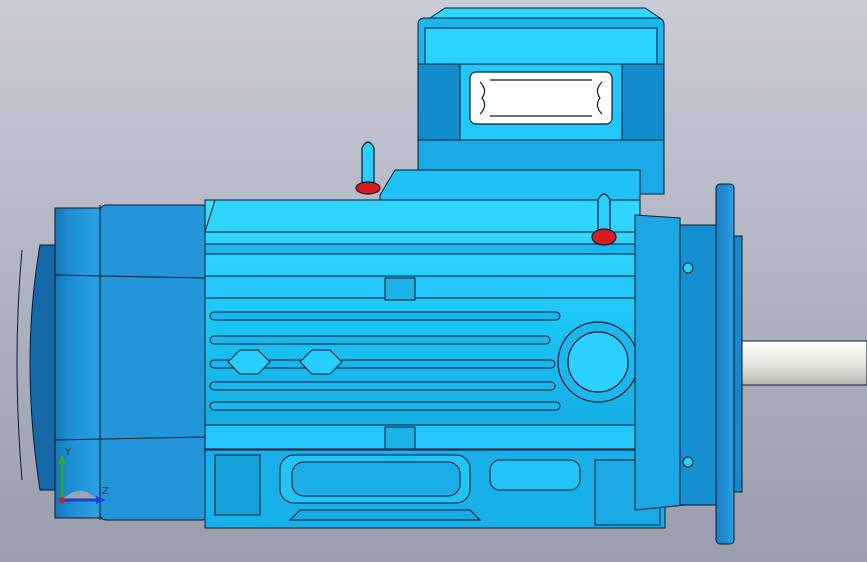 This screenshot has height=562, width=867. What do you see at coordinates (677, 362) in the screenshot?
I see `end-shield` at bounding box center [677, 362].